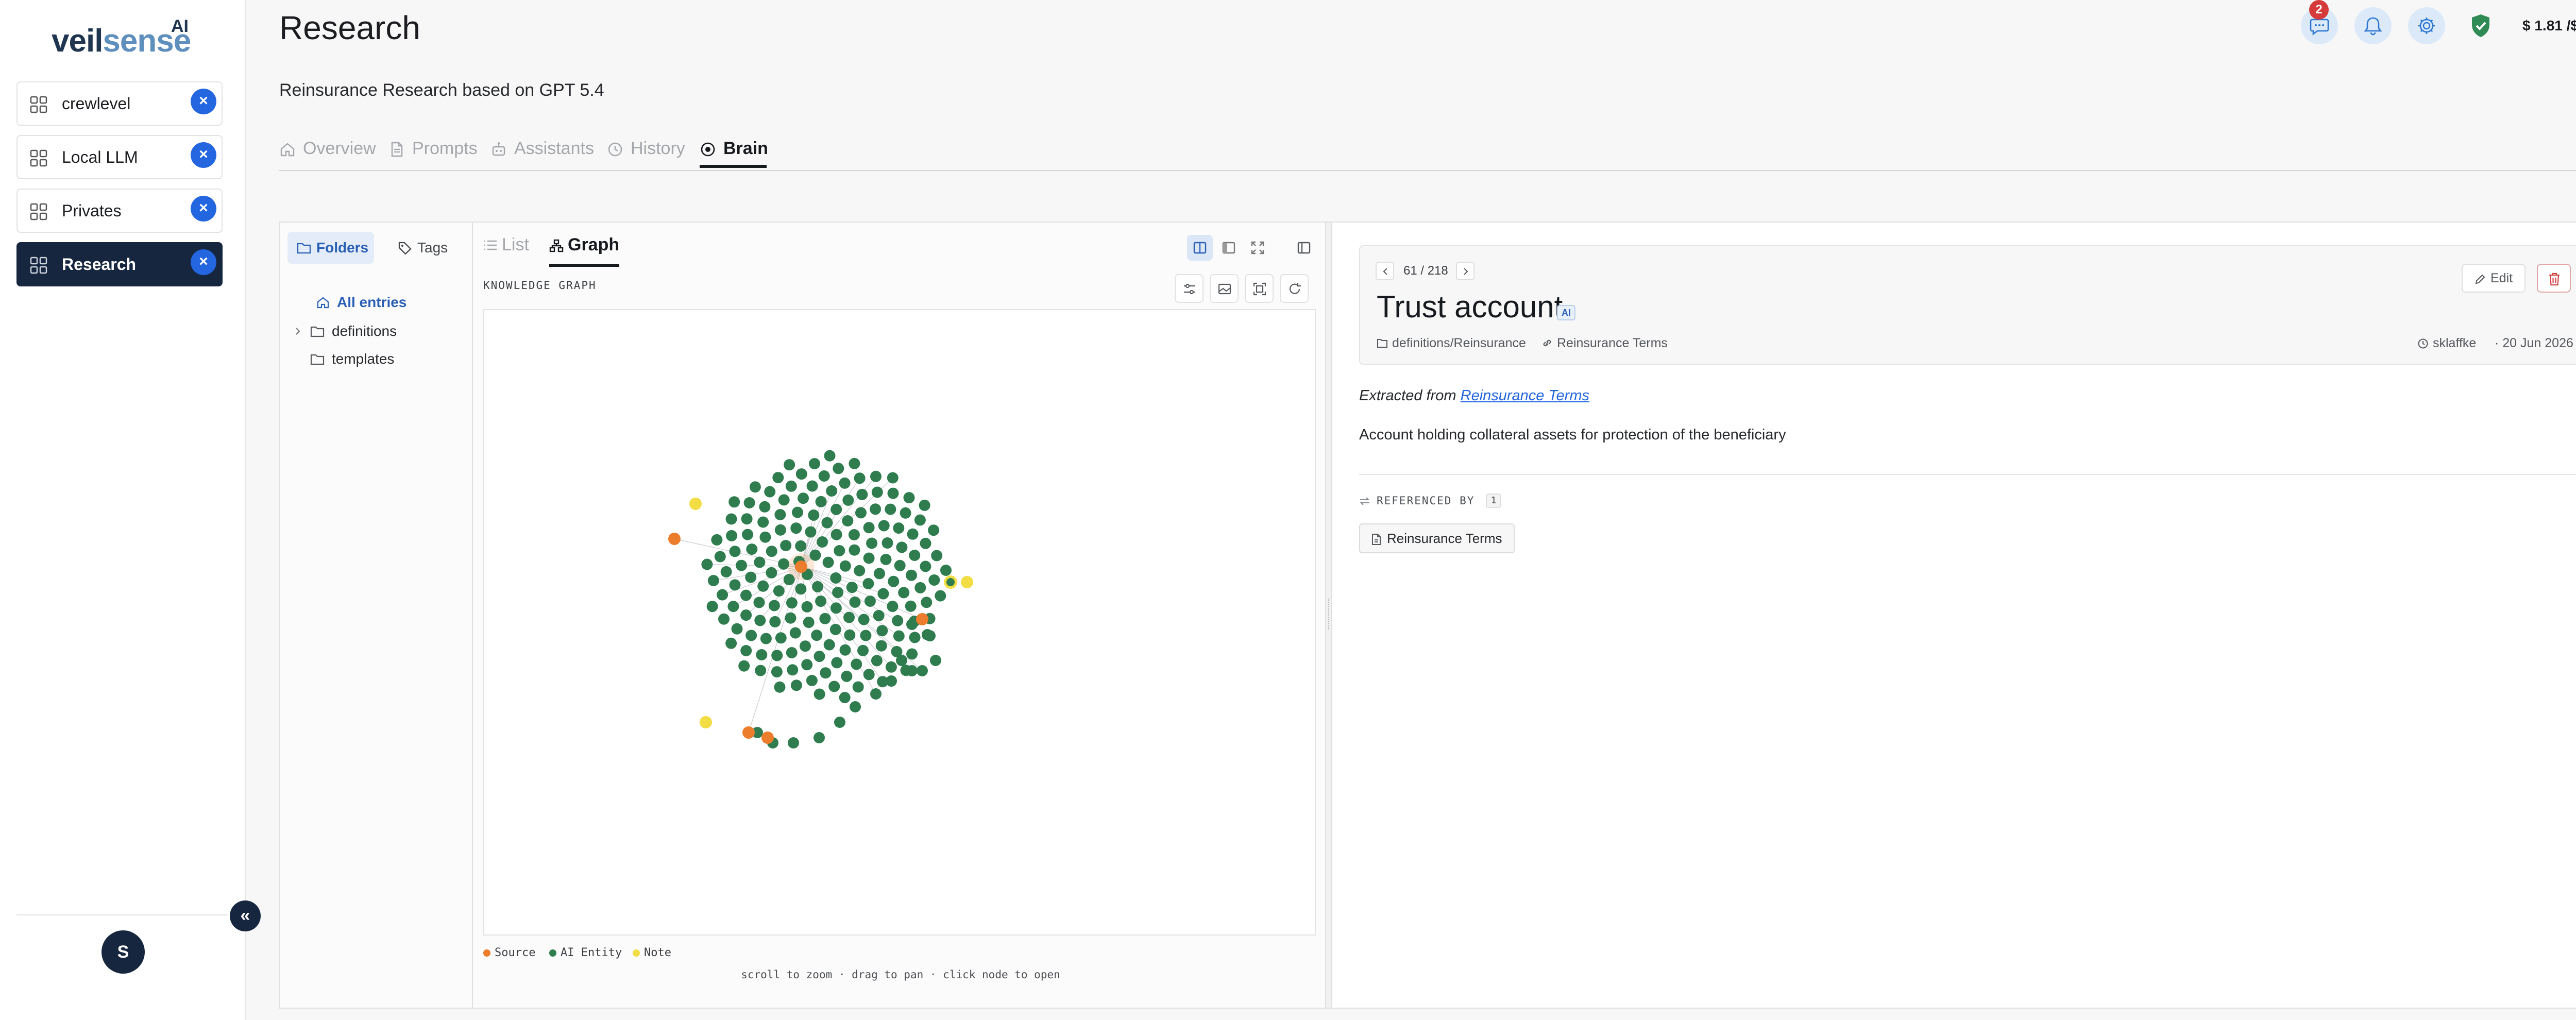 The width and height of the screenshot is (2576, 1020). I want to click on workspace-item-privates: Privates ×, so click(119, 211).